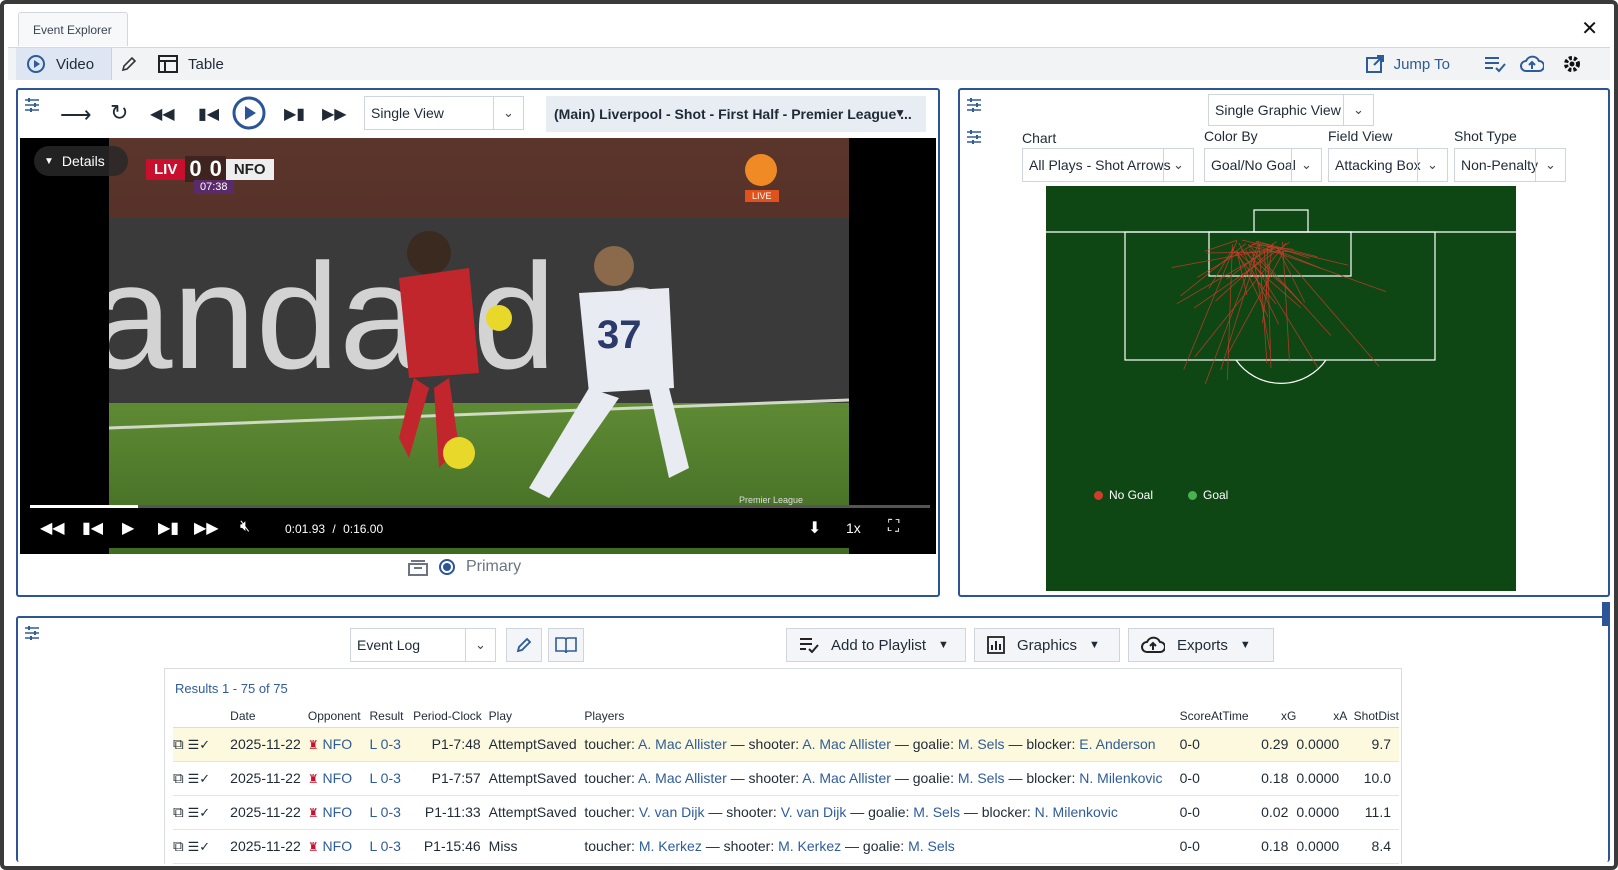  I want to click on window-tab: Event Explorer, so click(73, 29).